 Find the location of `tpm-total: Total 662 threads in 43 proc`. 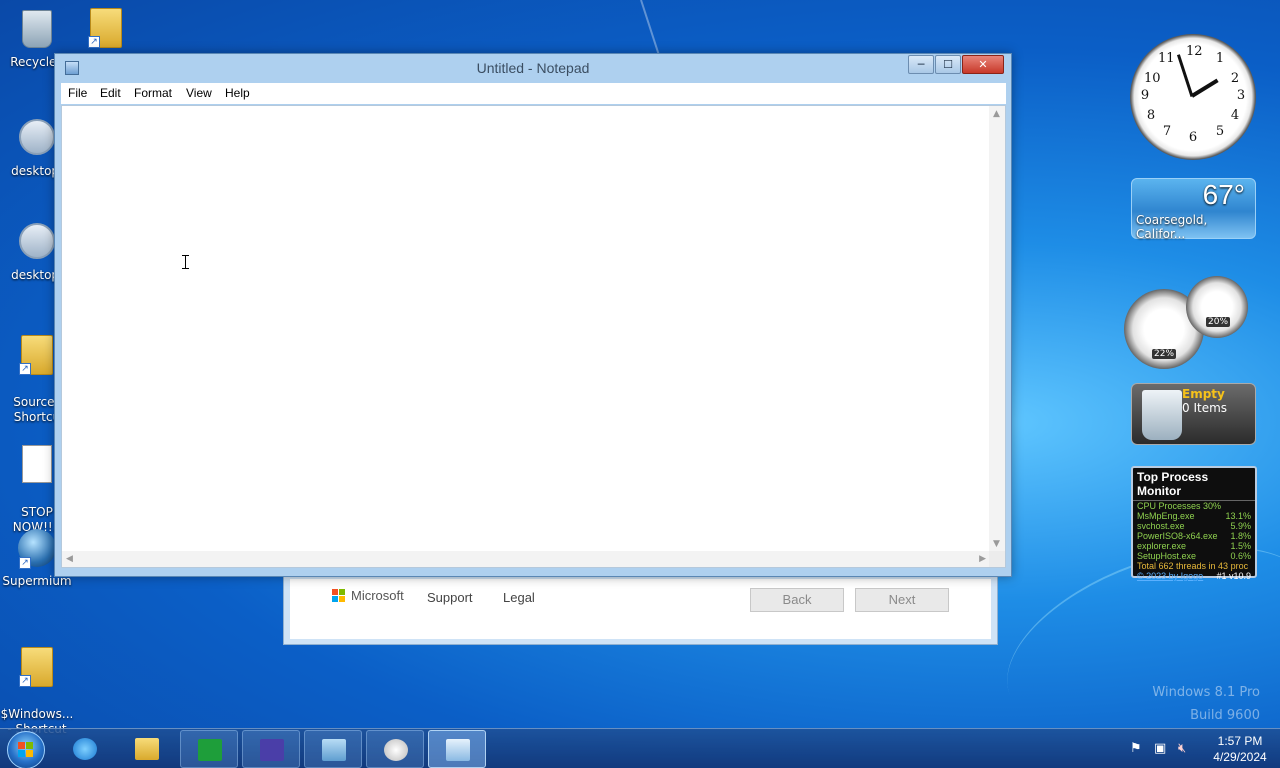

tpm-total: Total 662 threads in 43 proc is located at coordinates (1193, 566).